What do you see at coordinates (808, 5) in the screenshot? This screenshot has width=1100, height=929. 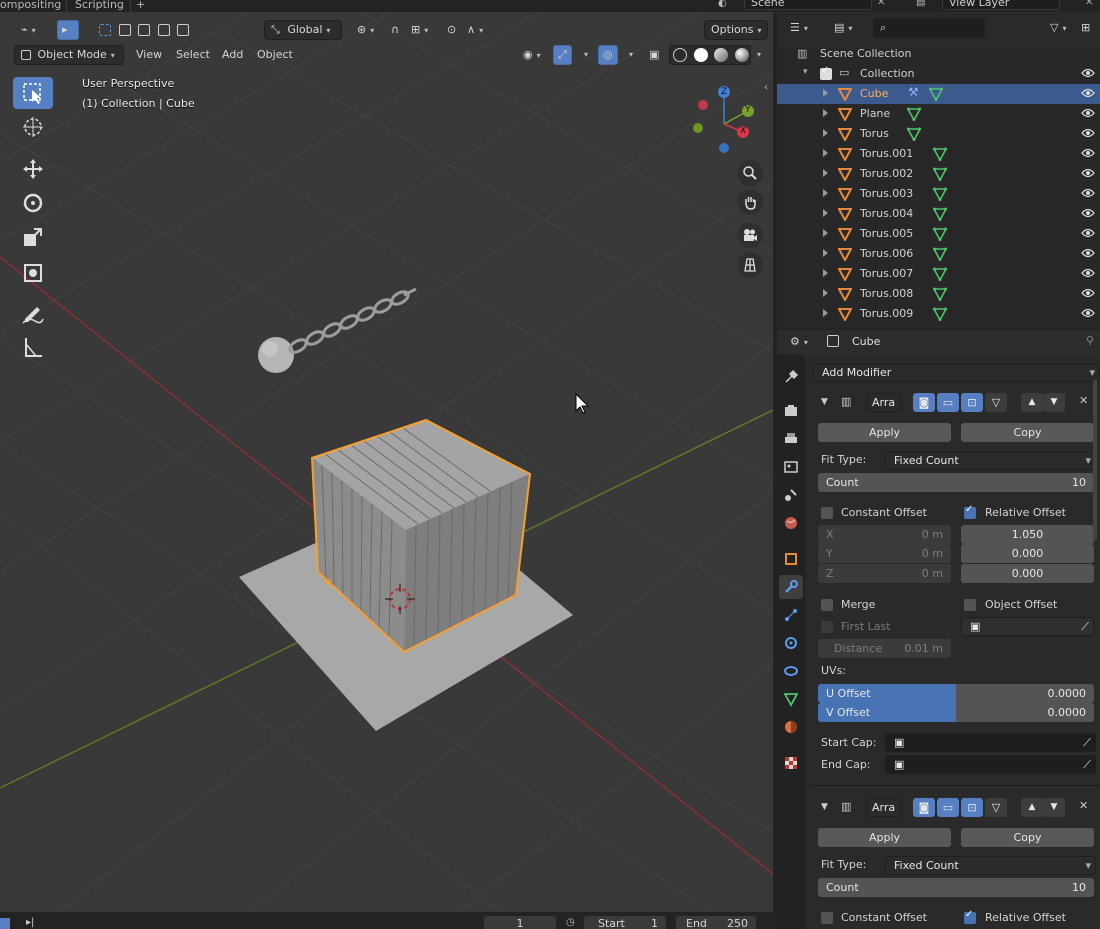 I see `scene-selector: Scene` at bounding box center [808, 5].